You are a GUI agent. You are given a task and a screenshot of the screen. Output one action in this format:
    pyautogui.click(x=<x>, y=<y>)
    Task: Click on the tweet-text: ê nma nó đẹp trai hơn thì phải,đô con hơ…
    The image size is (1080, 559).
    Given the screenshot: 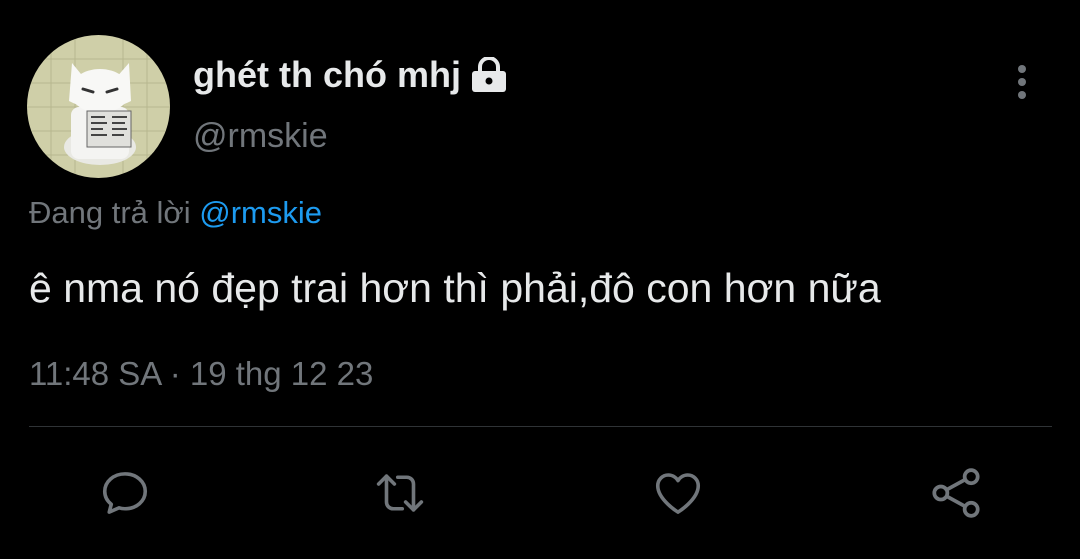 What is the action you would take?
    pyautogui.click(x=455, y=288)
    